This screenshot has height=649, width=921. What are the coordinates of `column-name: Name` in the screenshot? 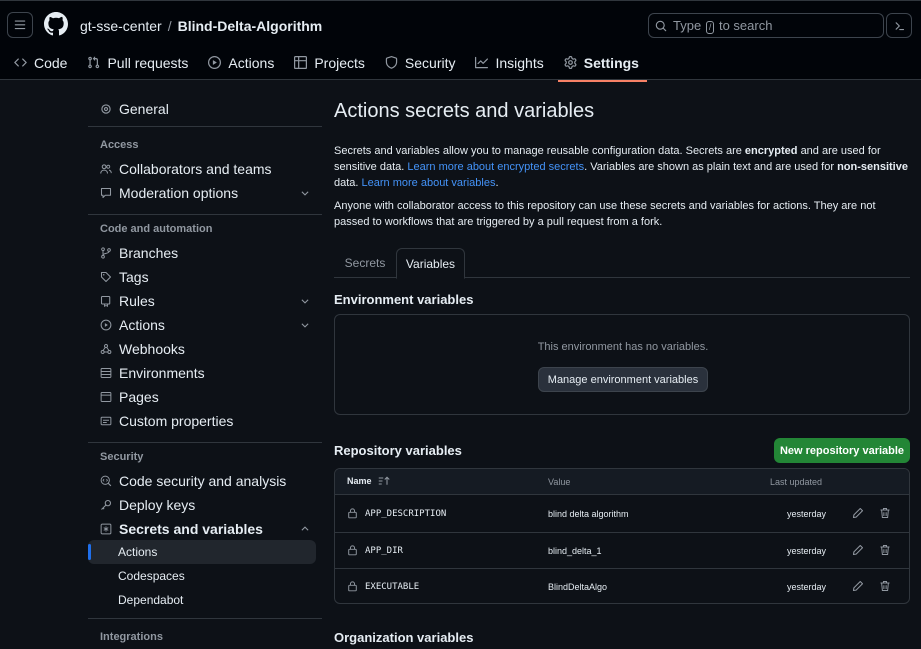 It's located at (368, 481).